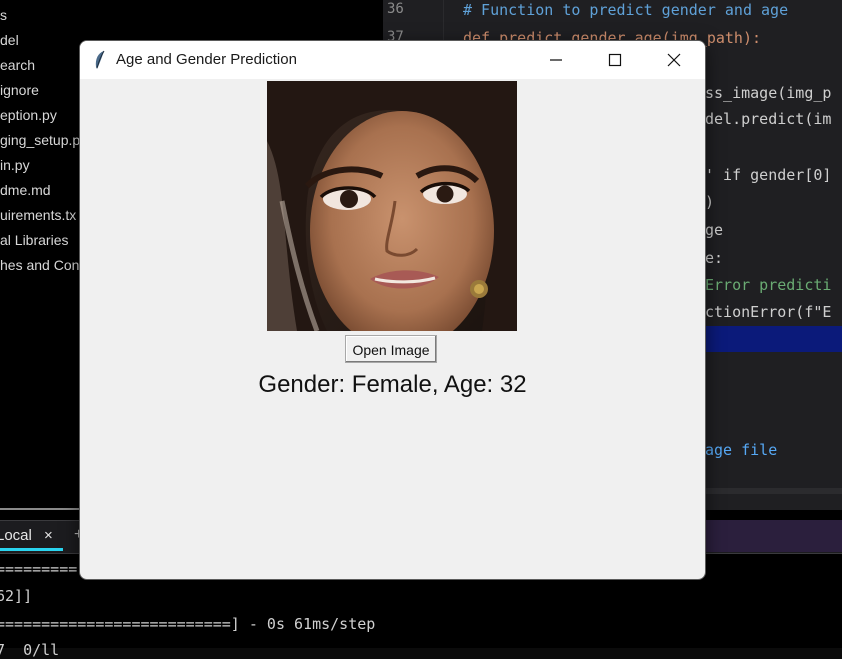 Image resolution: width=842 pixels, height=659 pixels. What do you see at coordinates (768, 312) in the screenshot?
I see `code-line: ctionError(f"E` at bounding box center [768, 312].